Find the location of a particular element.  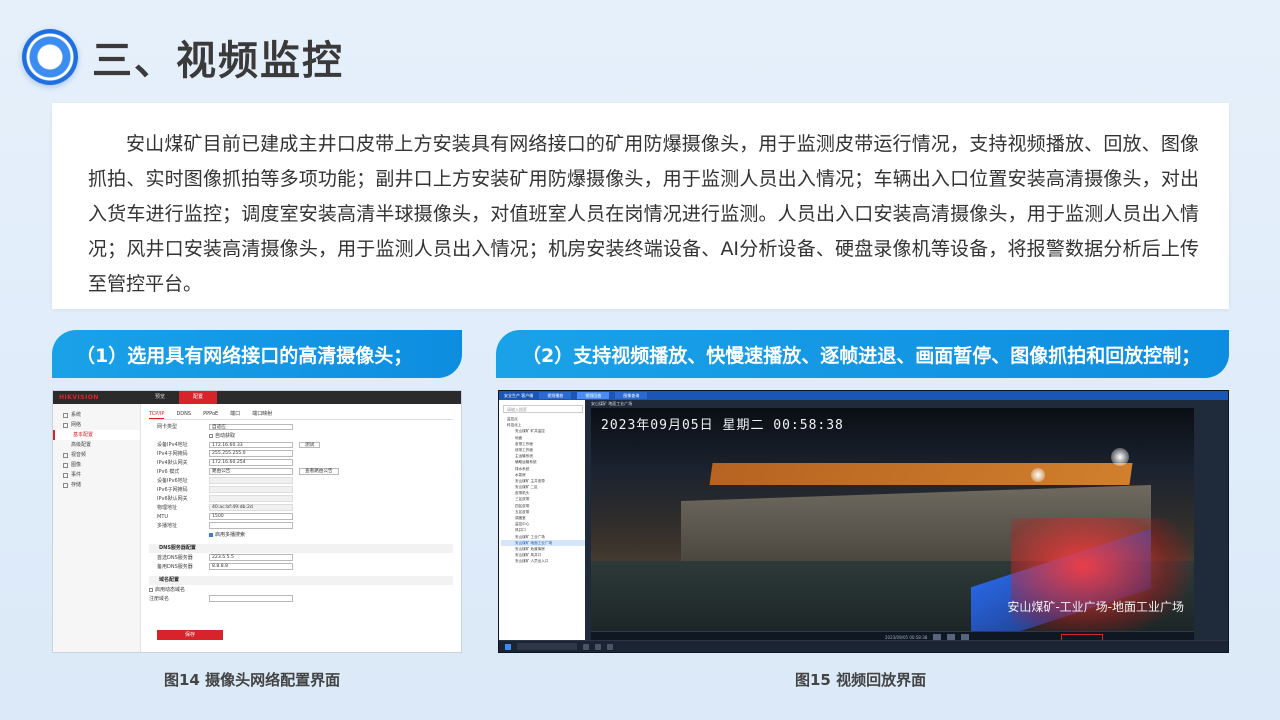

tab-playback: 视频回放 is located at coordinates (593, 395).